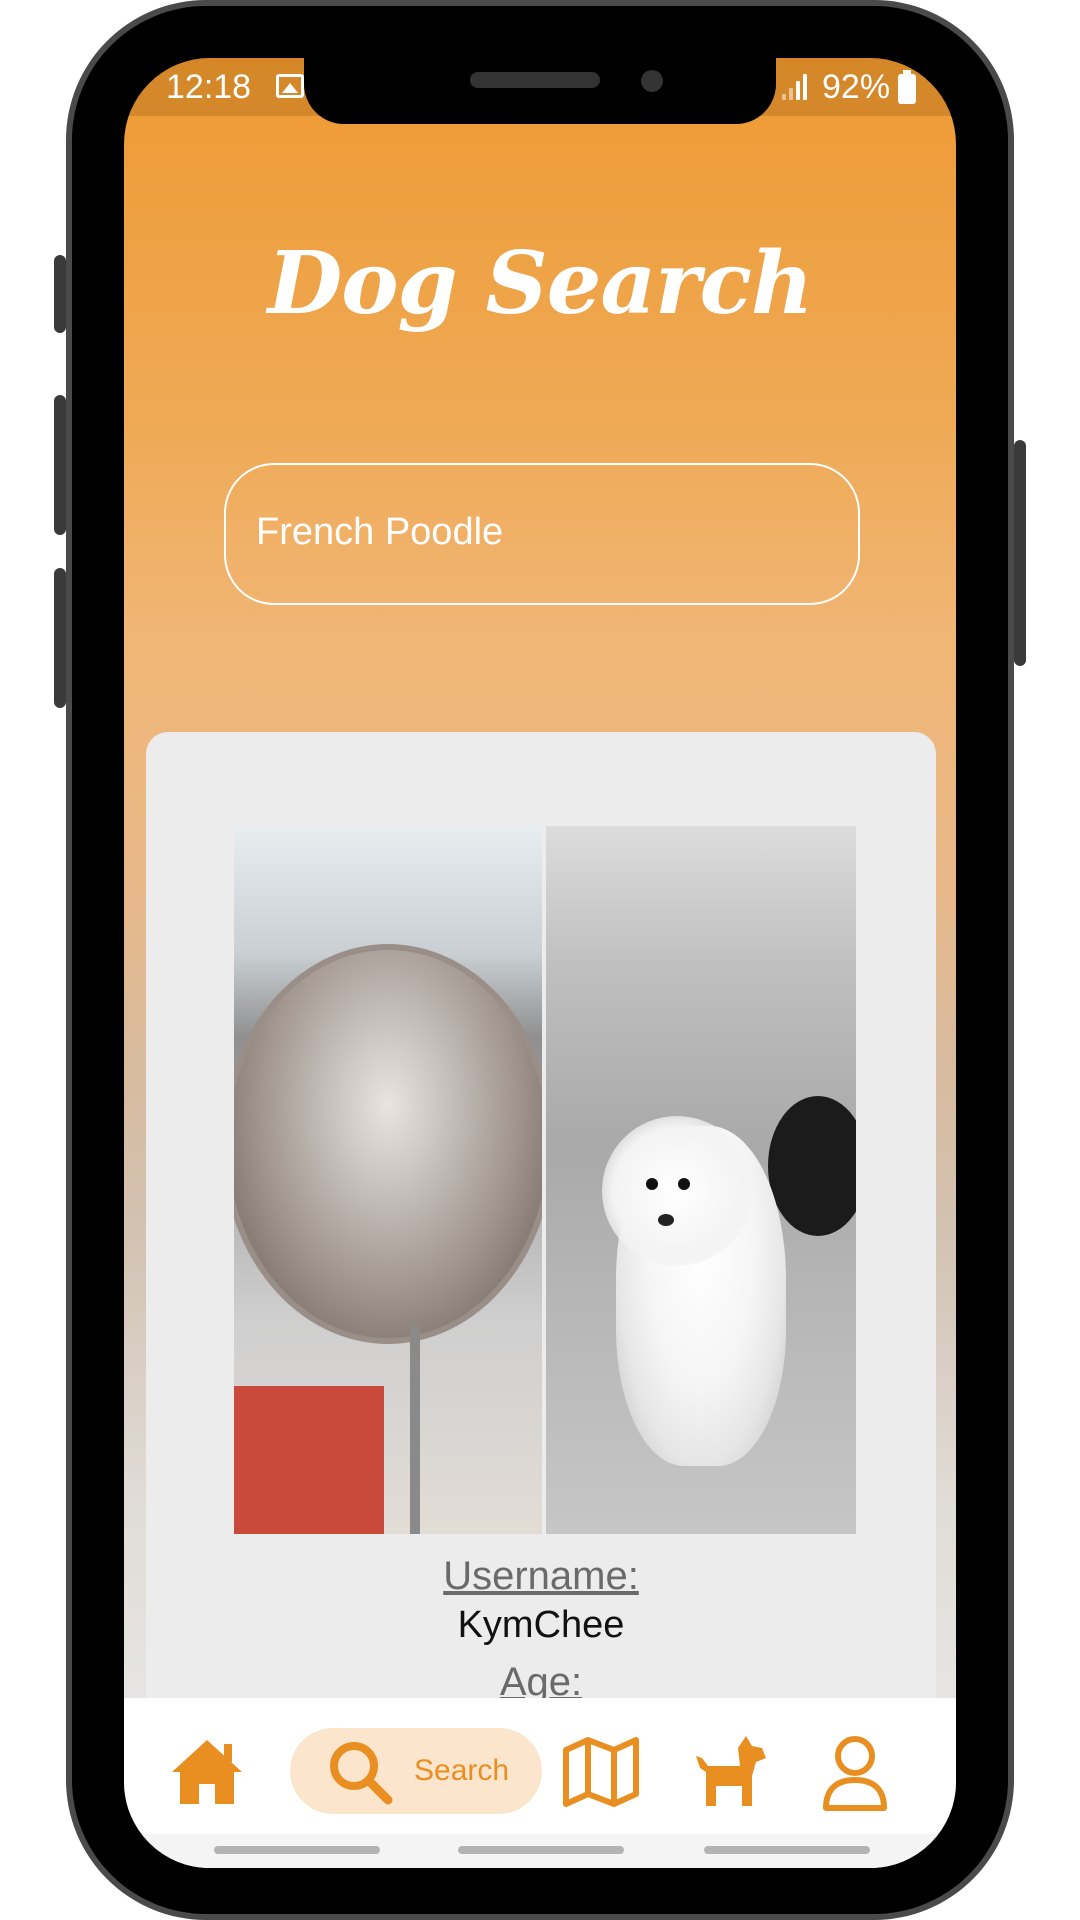 The width and height of the screenshot is (1080, 1920). I want to click on home-icon, so click(207, 1772).